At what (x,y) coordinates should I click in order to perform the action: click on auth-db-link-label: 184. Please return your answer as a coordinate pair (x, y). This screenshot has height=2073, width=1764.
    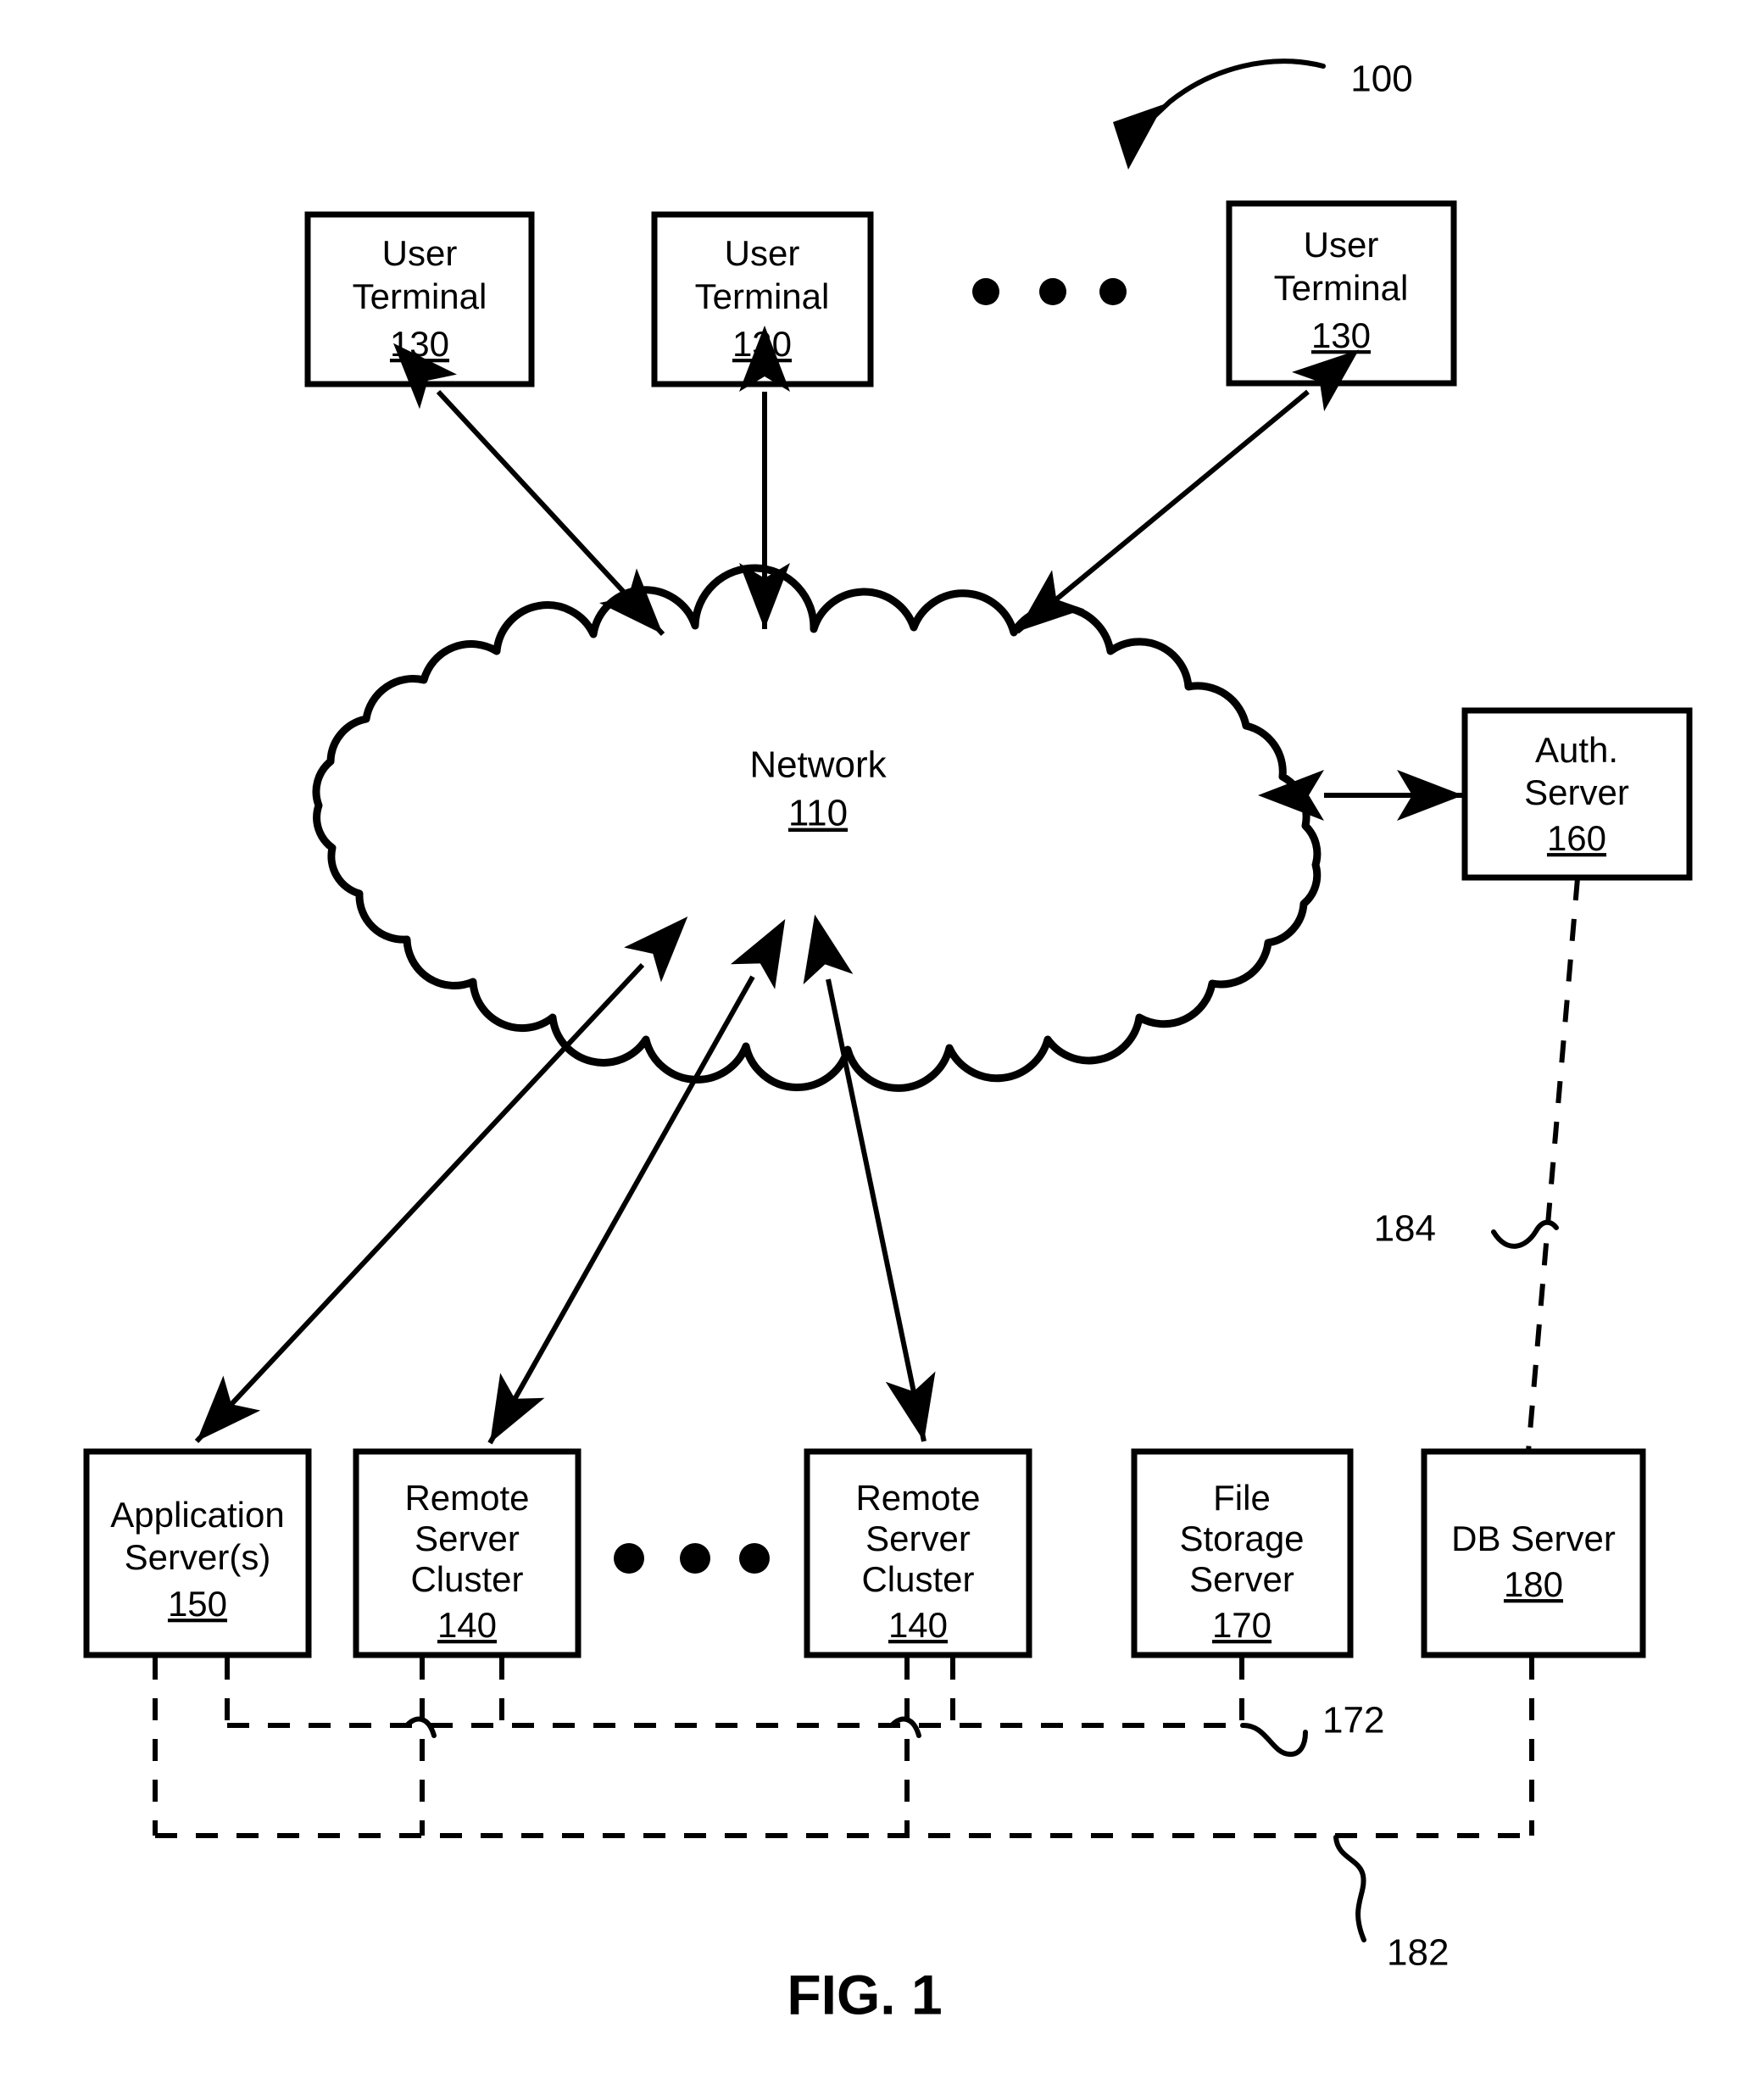
    Looking at the image, I should click on (1405, 1229).